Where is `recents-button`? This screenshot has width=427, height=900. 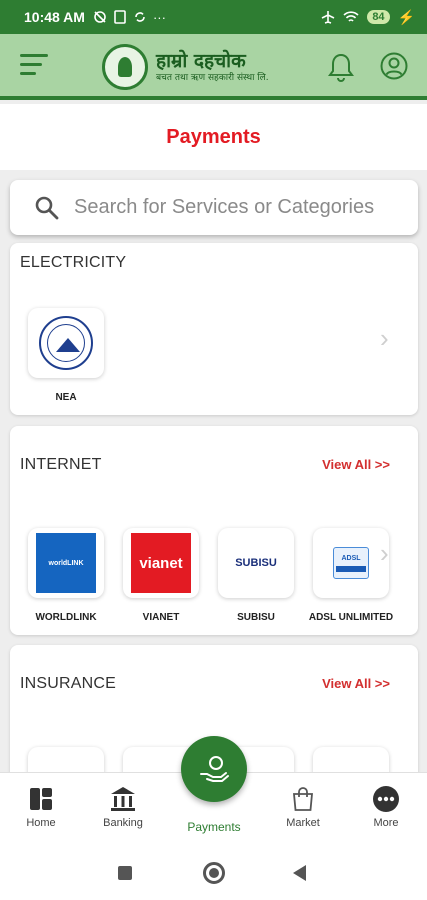 recents-button is located at coordinates (125, 873).